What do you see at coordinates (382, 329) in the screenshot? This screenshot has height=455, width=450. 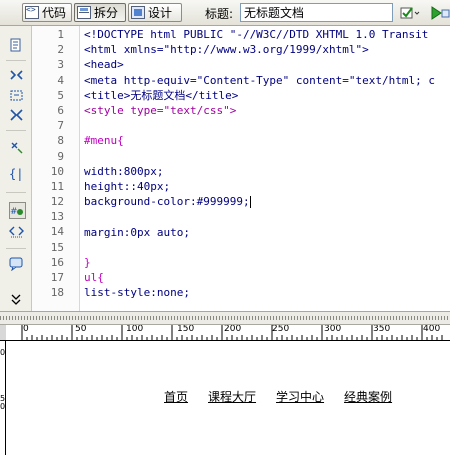 I see `ruler-label: 350` at bounding box center [382, 329].